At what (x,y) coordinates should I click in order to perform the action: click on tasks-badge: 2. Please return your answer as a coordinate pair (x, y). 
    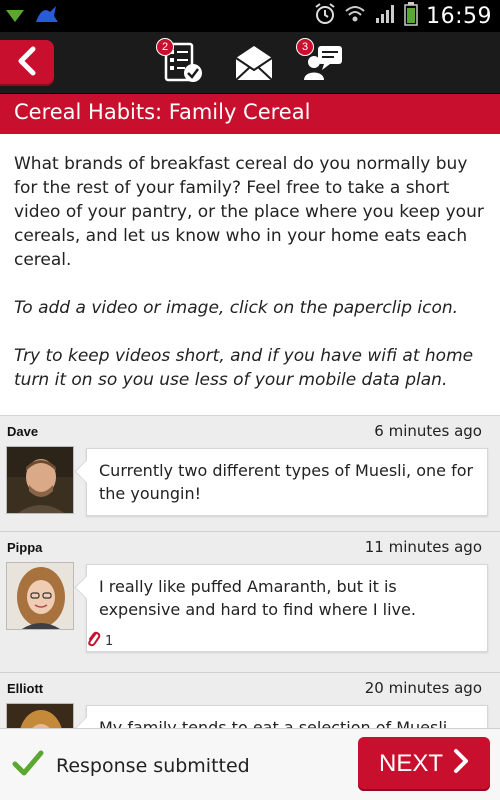
    Looking at the image, I should click on (165, 47).